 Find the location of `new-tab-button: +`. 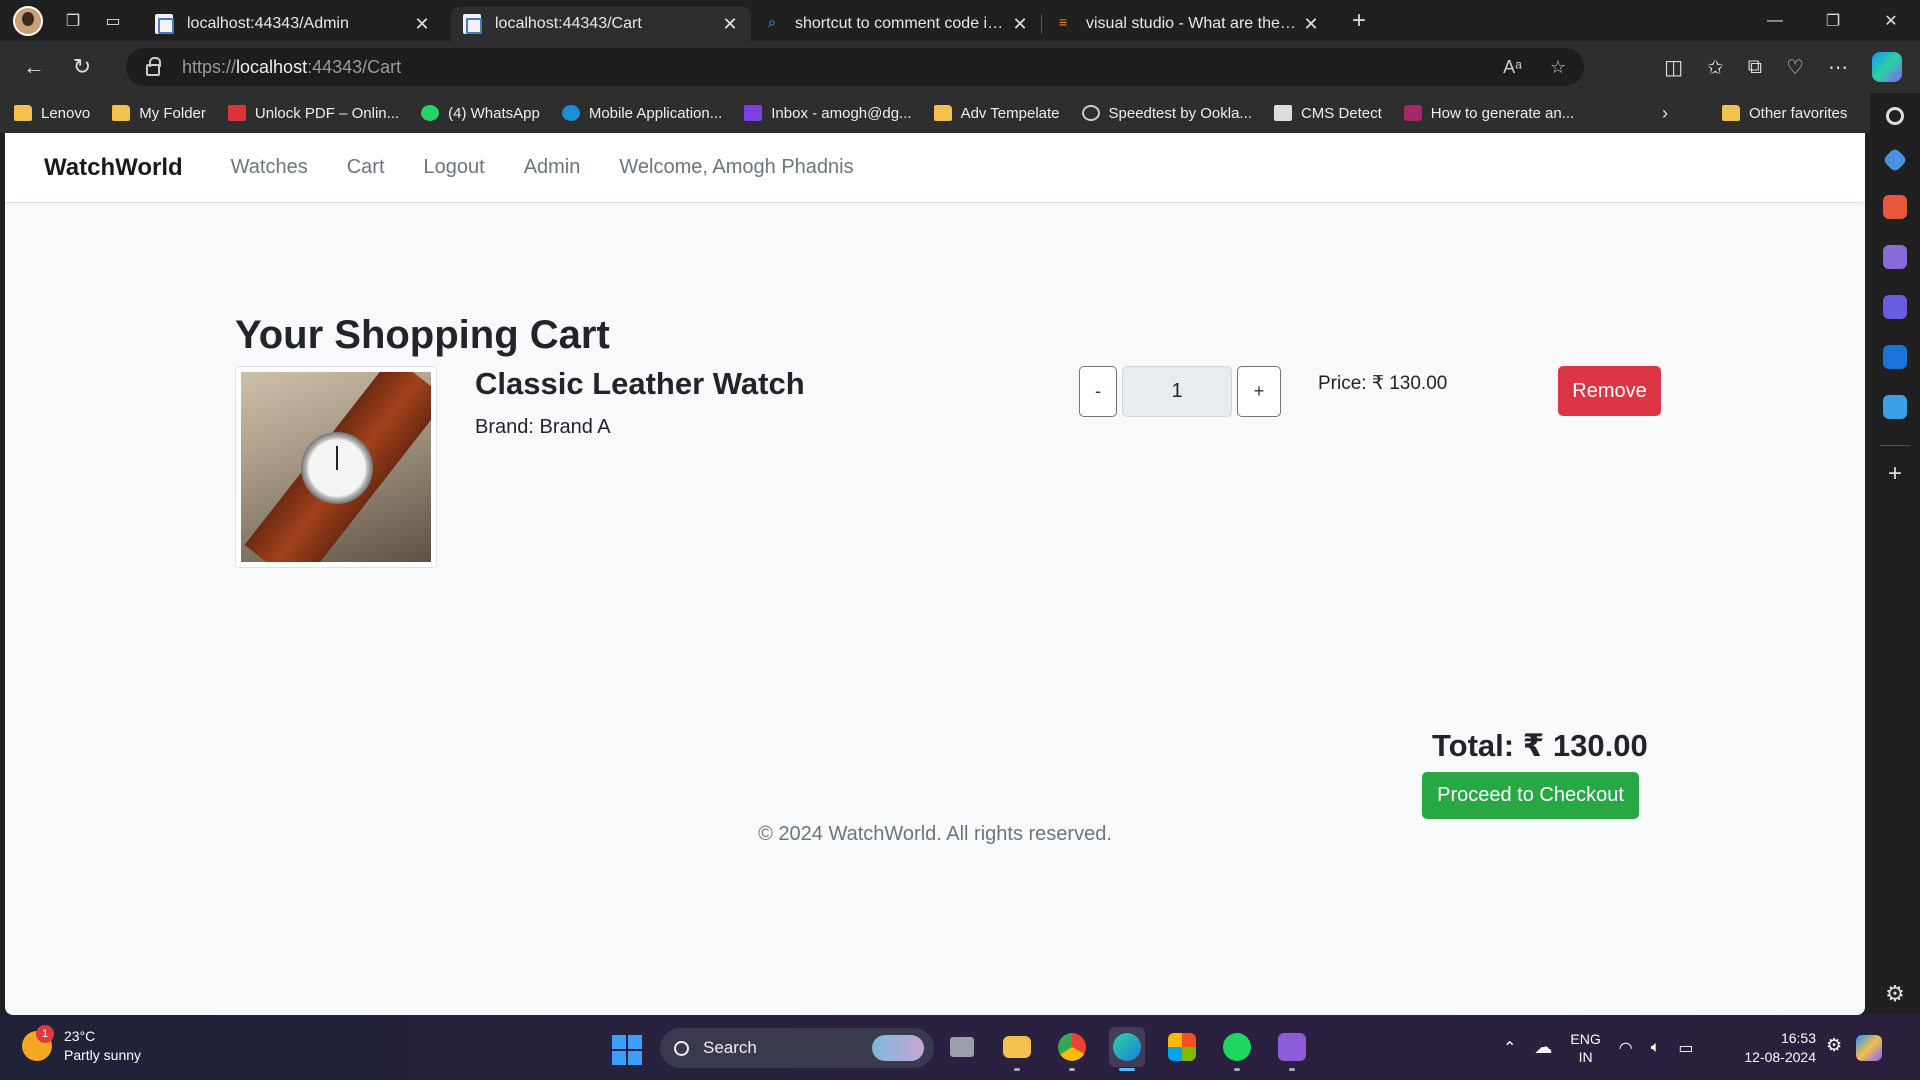

new-tab-button: + is located at coordinates (1359, 21).